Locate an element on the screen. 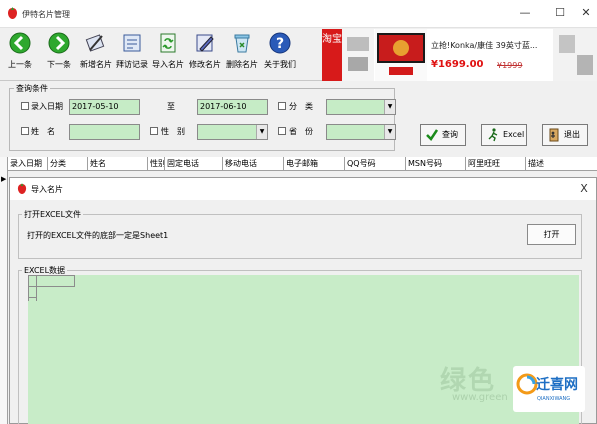  edit-card-label: 修改名片 is located at coordinates (205, 64).